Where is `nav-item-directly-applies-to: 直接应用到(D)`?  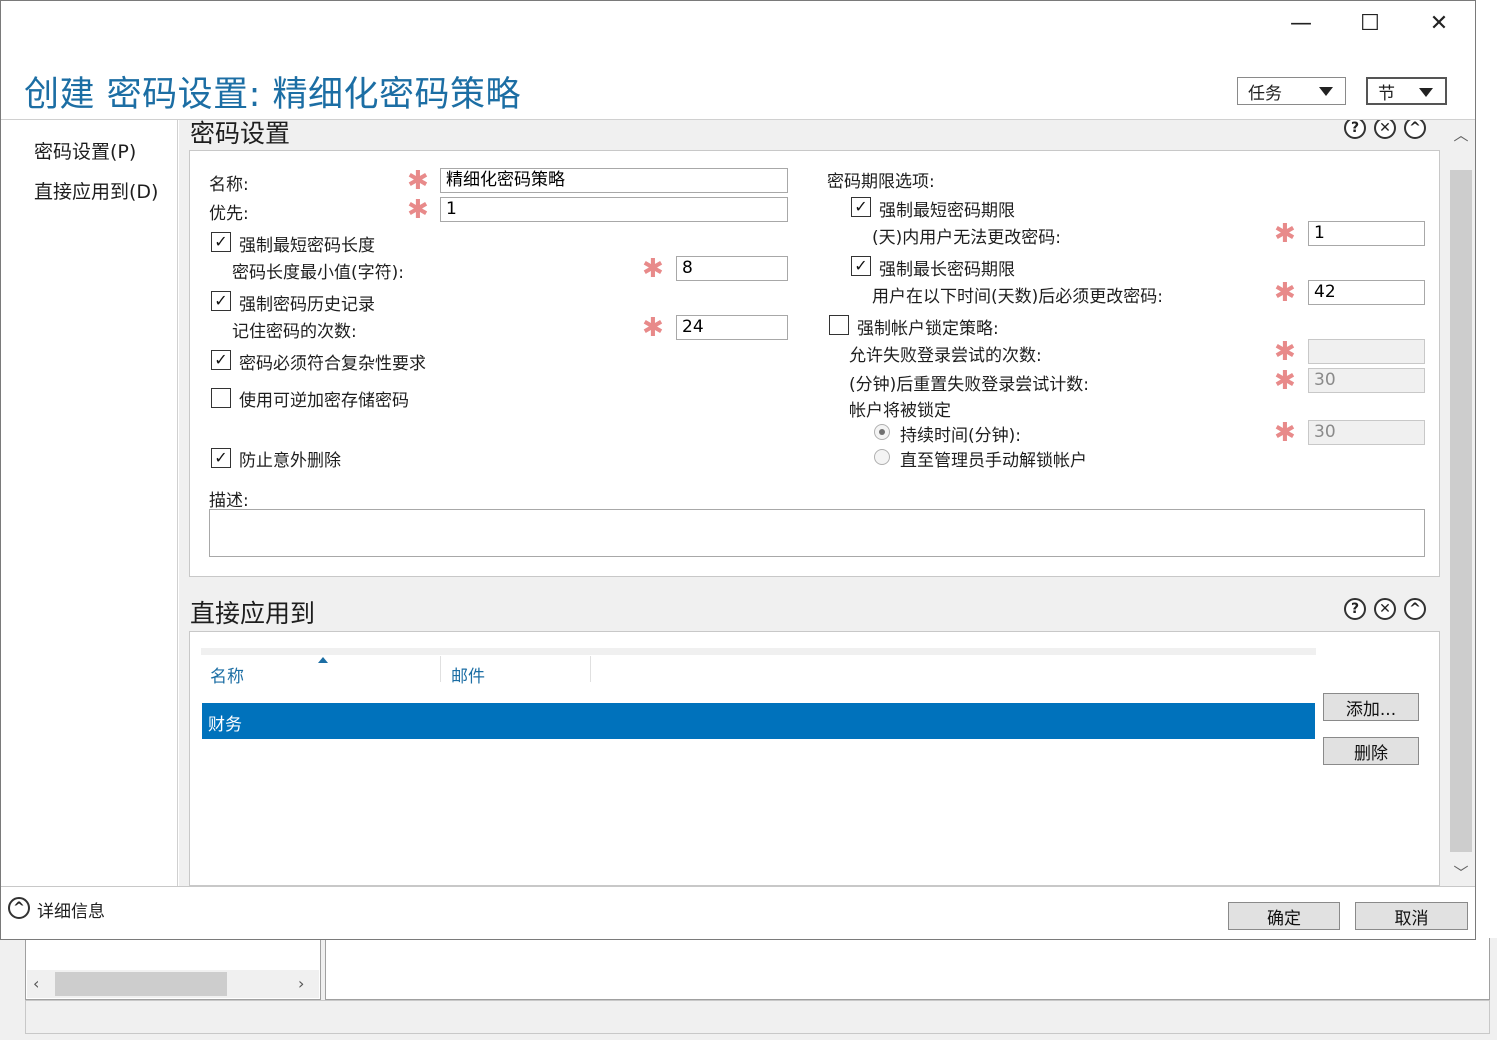
nav-item-directly-applies-to: 直接应用到(D) is located at coordinates (96, 190).